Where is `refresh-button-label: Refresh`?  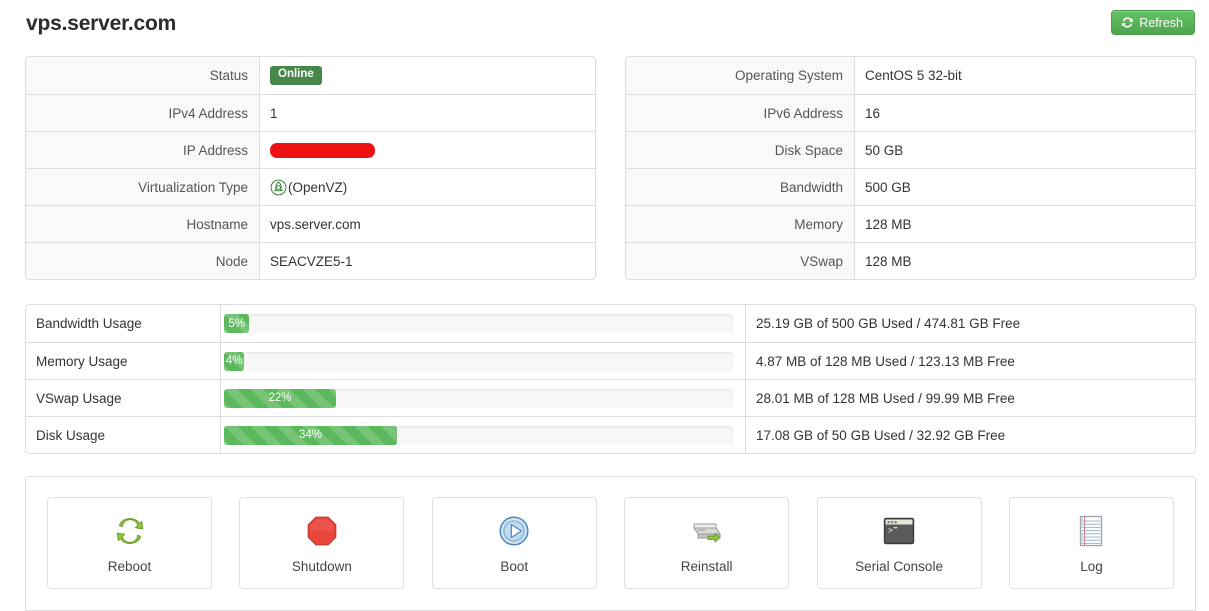
refresh-button-label: Refresh is located at coordinates (1161, 22).